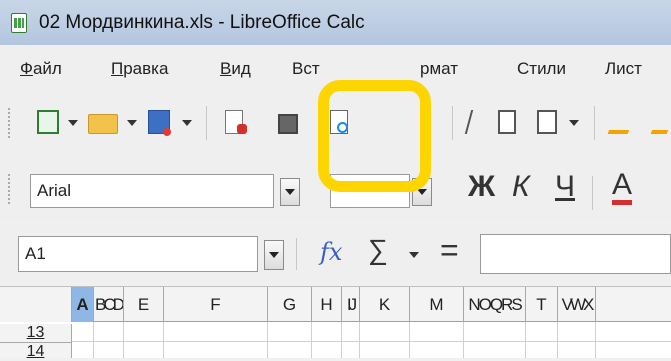 This screenshot has height=361, width=671. Describe the element at coordinates (437, 304) in the screenshot. I see `column-header-m: M` at that location.